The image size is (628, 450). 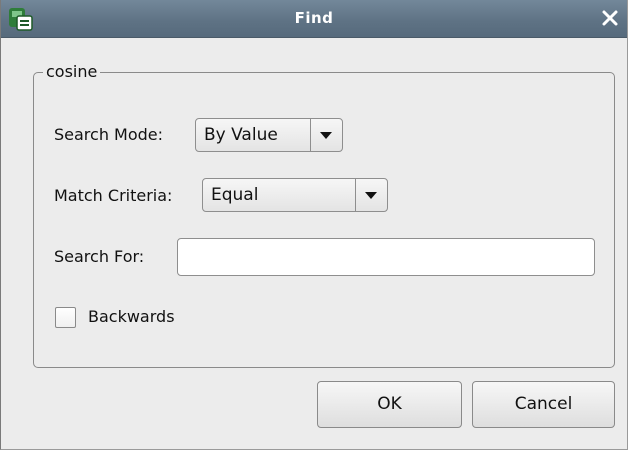 What do you see at coordinates (99, 256) in the screenshot?
I see `search-for-label: Search For:` at bounding box center [99, 256].